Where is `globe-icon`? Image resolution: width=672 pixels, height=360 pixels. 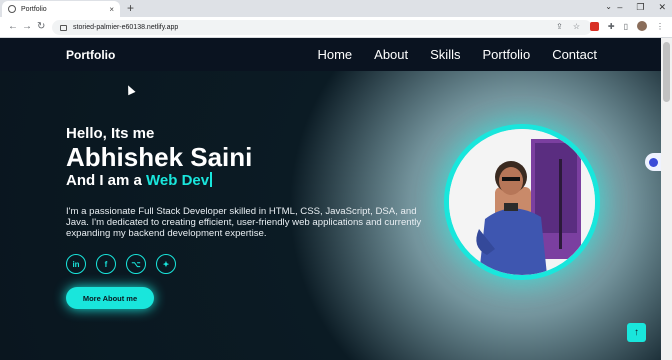 globe-icon is located at coordinates (12, 9).